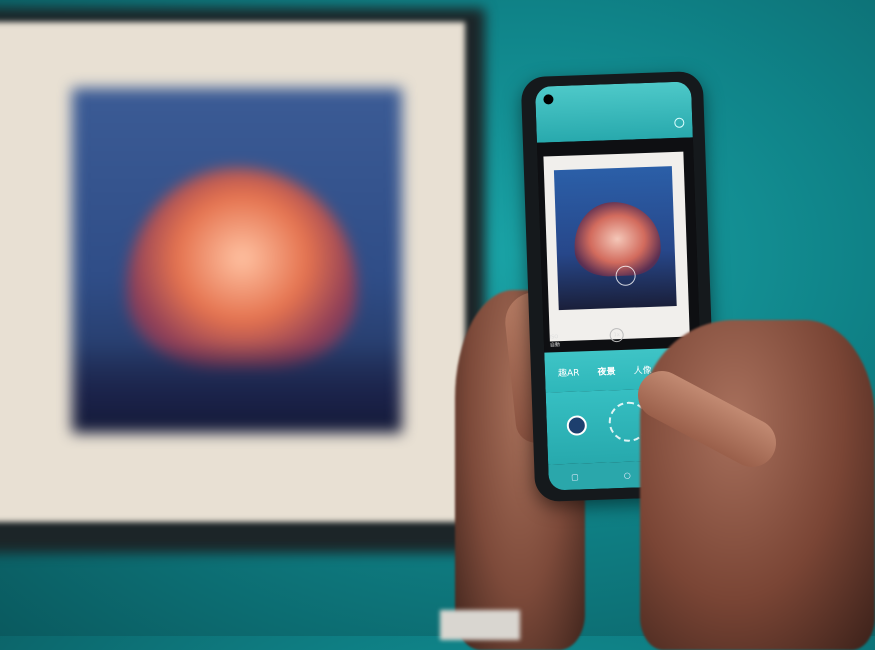  Describe the element at coordinates (577, 425) in the screenshot. I see `gallery-thumbnail` at that location.